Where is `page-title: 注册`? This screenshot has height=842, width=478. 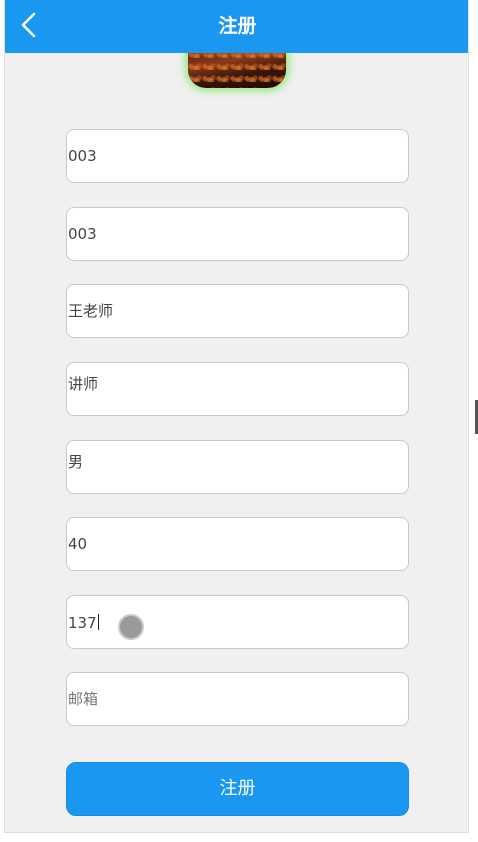
page-title: 注册 is located at coordinates (237, 26).